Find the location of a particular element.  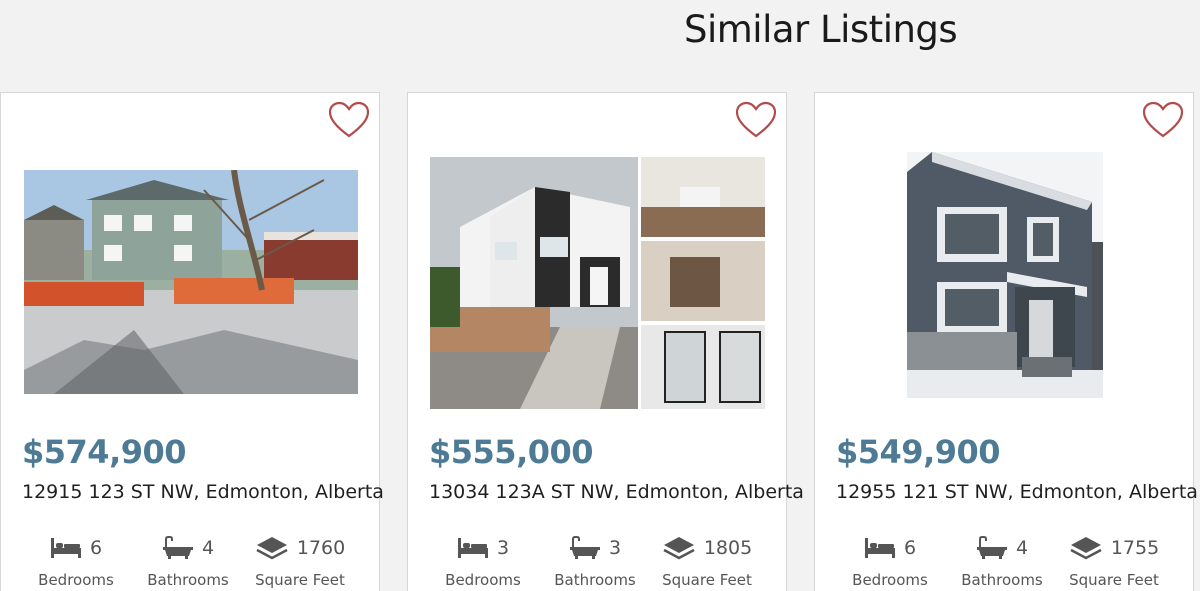

listing-address: 12955 121 ST NW, Edmonton, Alberta is located at coordinates (1017, 492).